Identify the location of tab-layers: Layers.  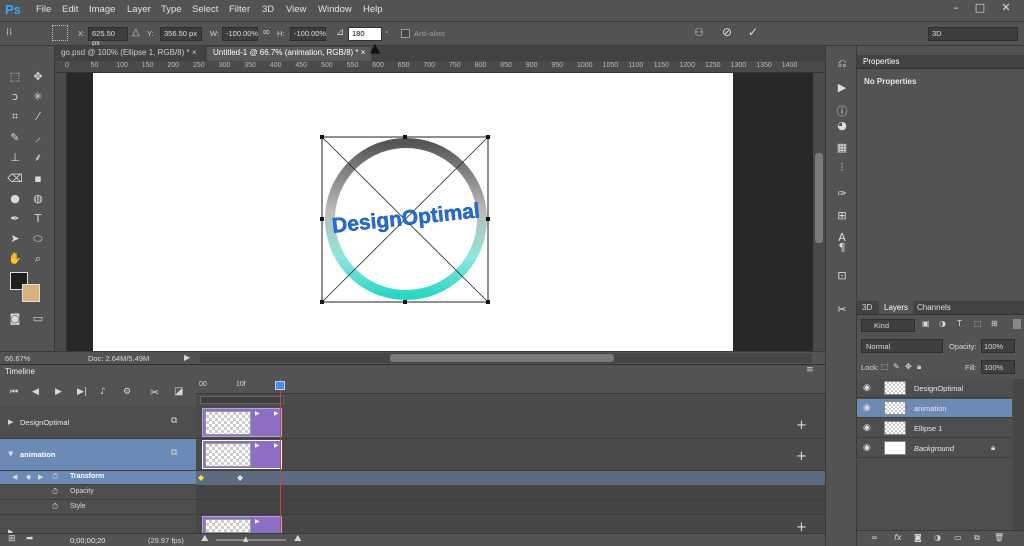
(896, 307).